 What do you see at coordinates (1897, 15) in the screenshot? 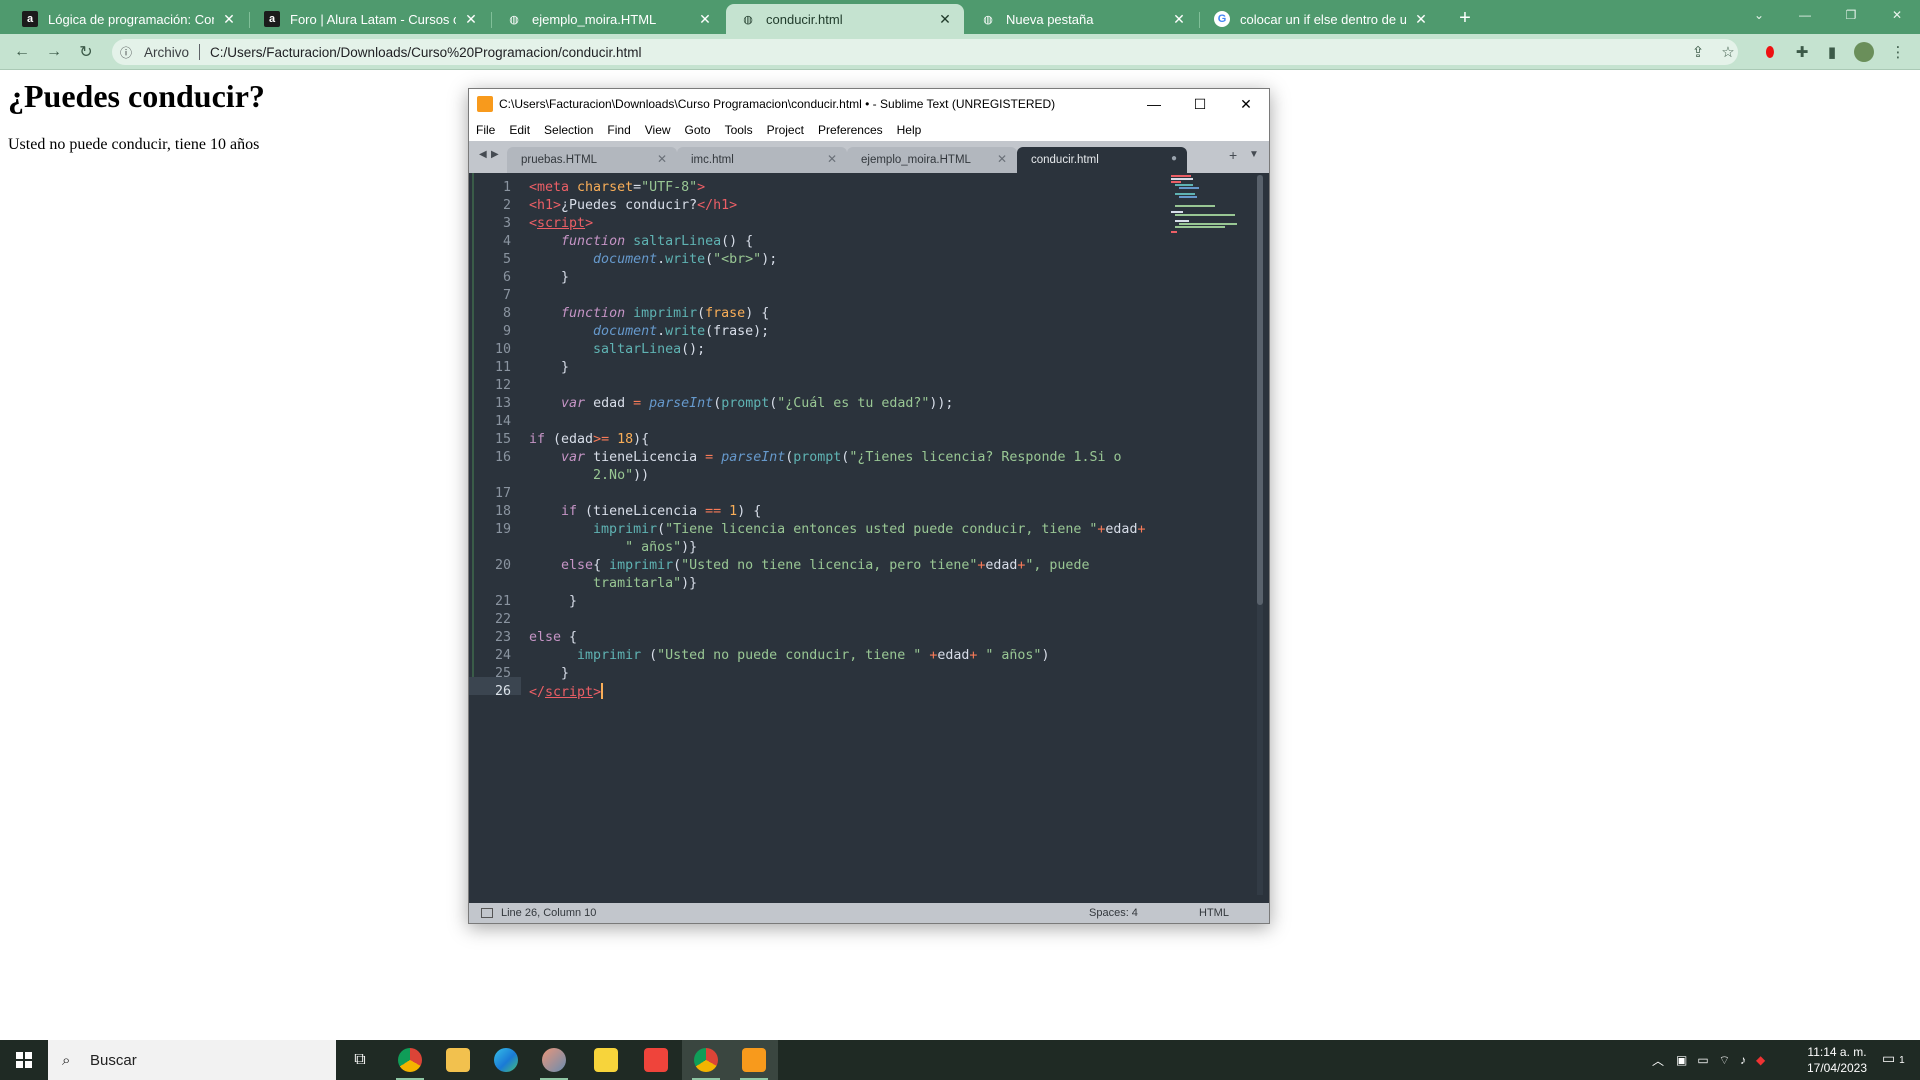
I see `close-window-icon: ✕` at bounding box center [1897, 15].